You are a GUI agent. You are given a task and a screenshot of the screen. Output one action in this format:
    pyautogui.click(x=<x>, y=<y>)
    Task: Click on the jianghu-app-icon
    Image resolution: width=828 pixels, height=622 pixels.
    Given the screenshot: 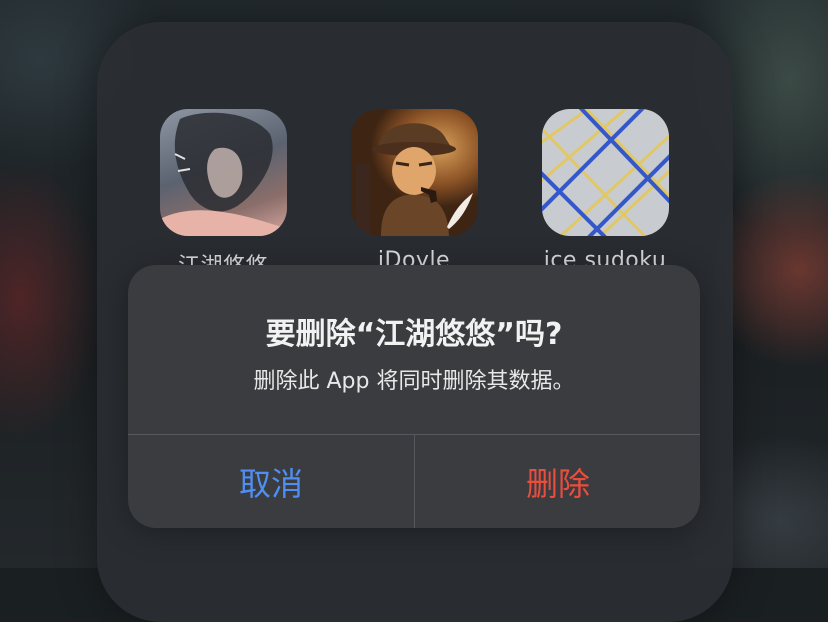 What is the action you would take?
    pyautogui.click(x=223, y=172)
    